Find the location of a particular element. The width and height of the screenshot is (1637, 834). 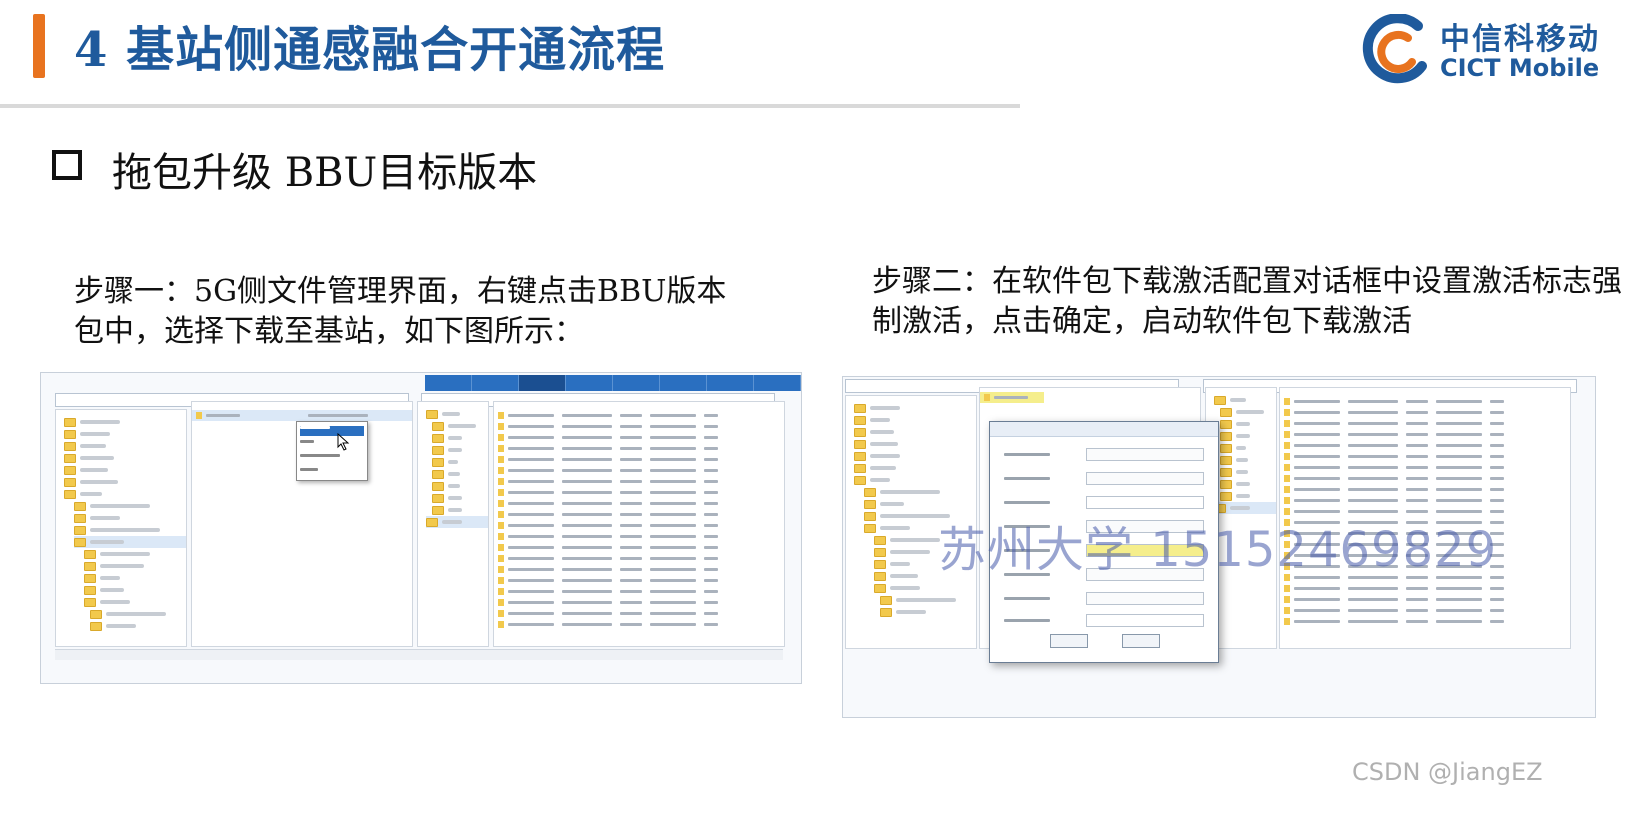

source-watermark: CSDN @JiangEZ is located at coordinates (1447, 772).